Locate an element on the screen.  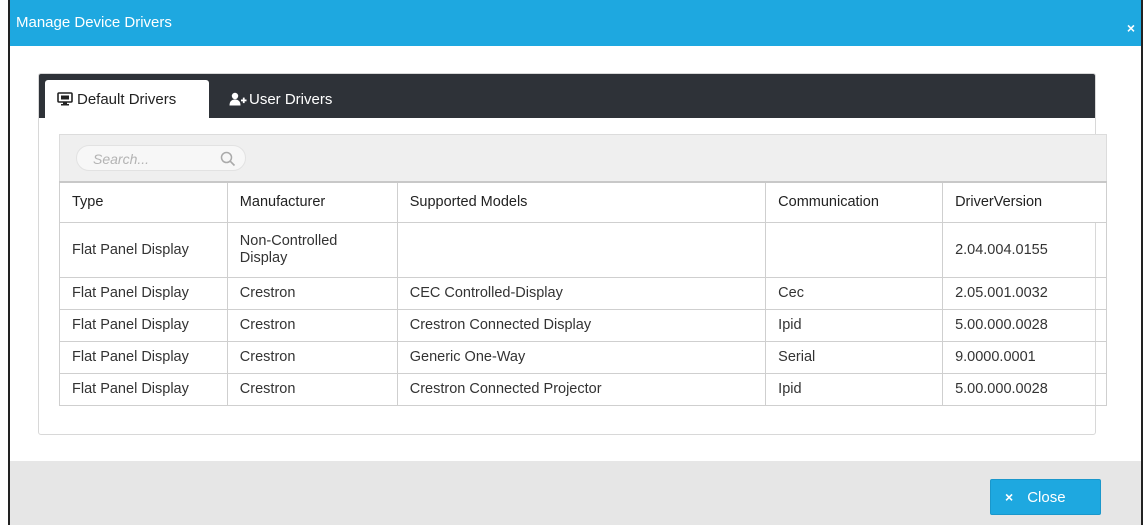
column-header-supported-models: Supported Models is located at coordinates (581, 202).